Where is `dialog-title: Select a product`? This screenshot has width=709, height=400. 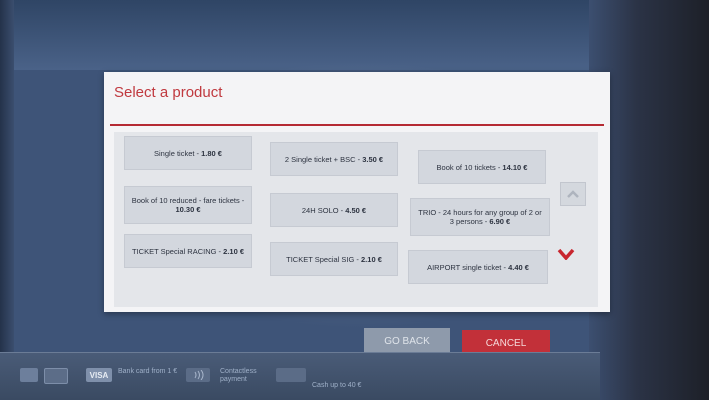
dialog-title: Select a product is located at coordinates (168, 92).